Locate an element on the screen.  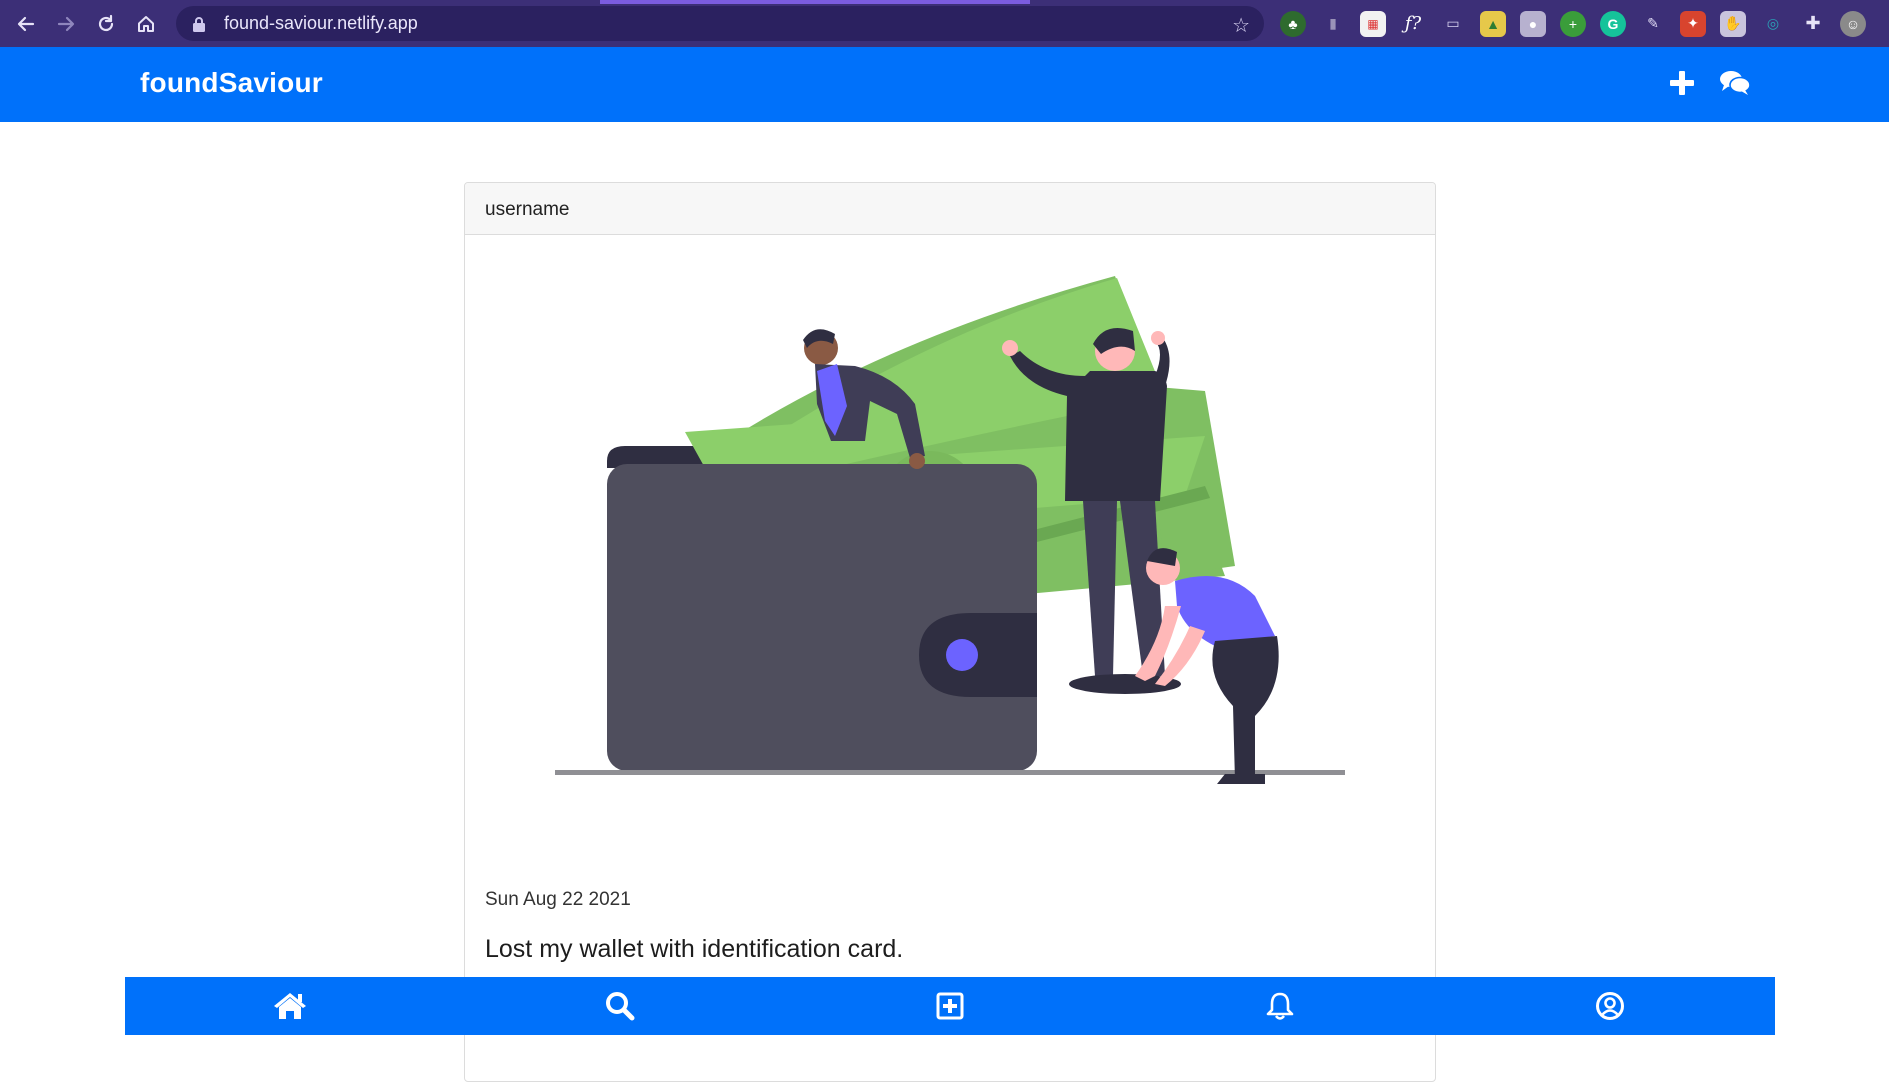
app-navbar: foundSaviour is located at coordinates (944, 84).